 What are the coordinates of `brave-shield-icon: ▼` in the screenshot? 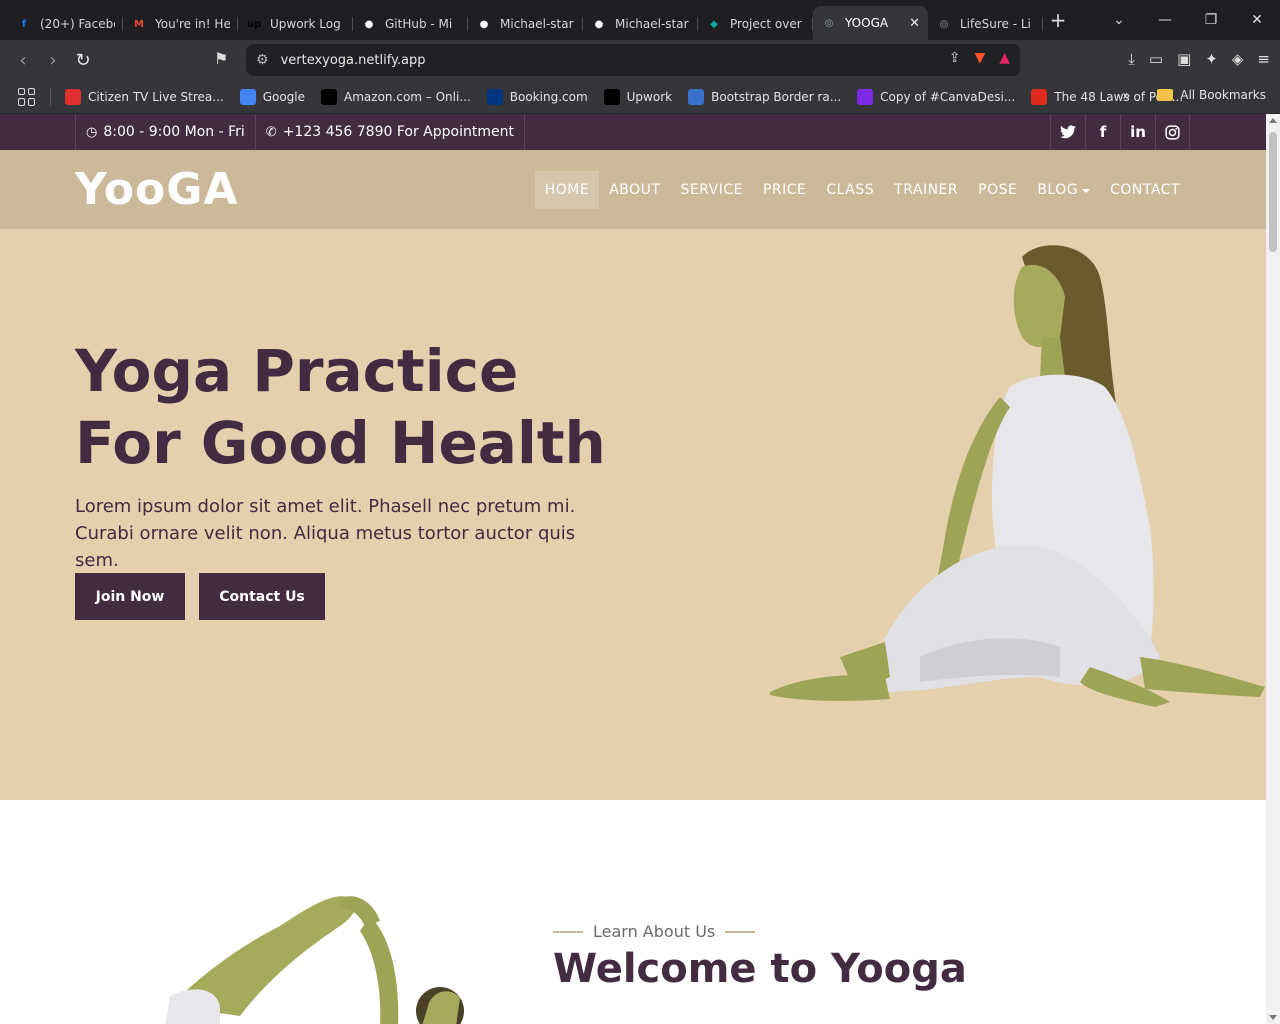 It's located at (979, 58).